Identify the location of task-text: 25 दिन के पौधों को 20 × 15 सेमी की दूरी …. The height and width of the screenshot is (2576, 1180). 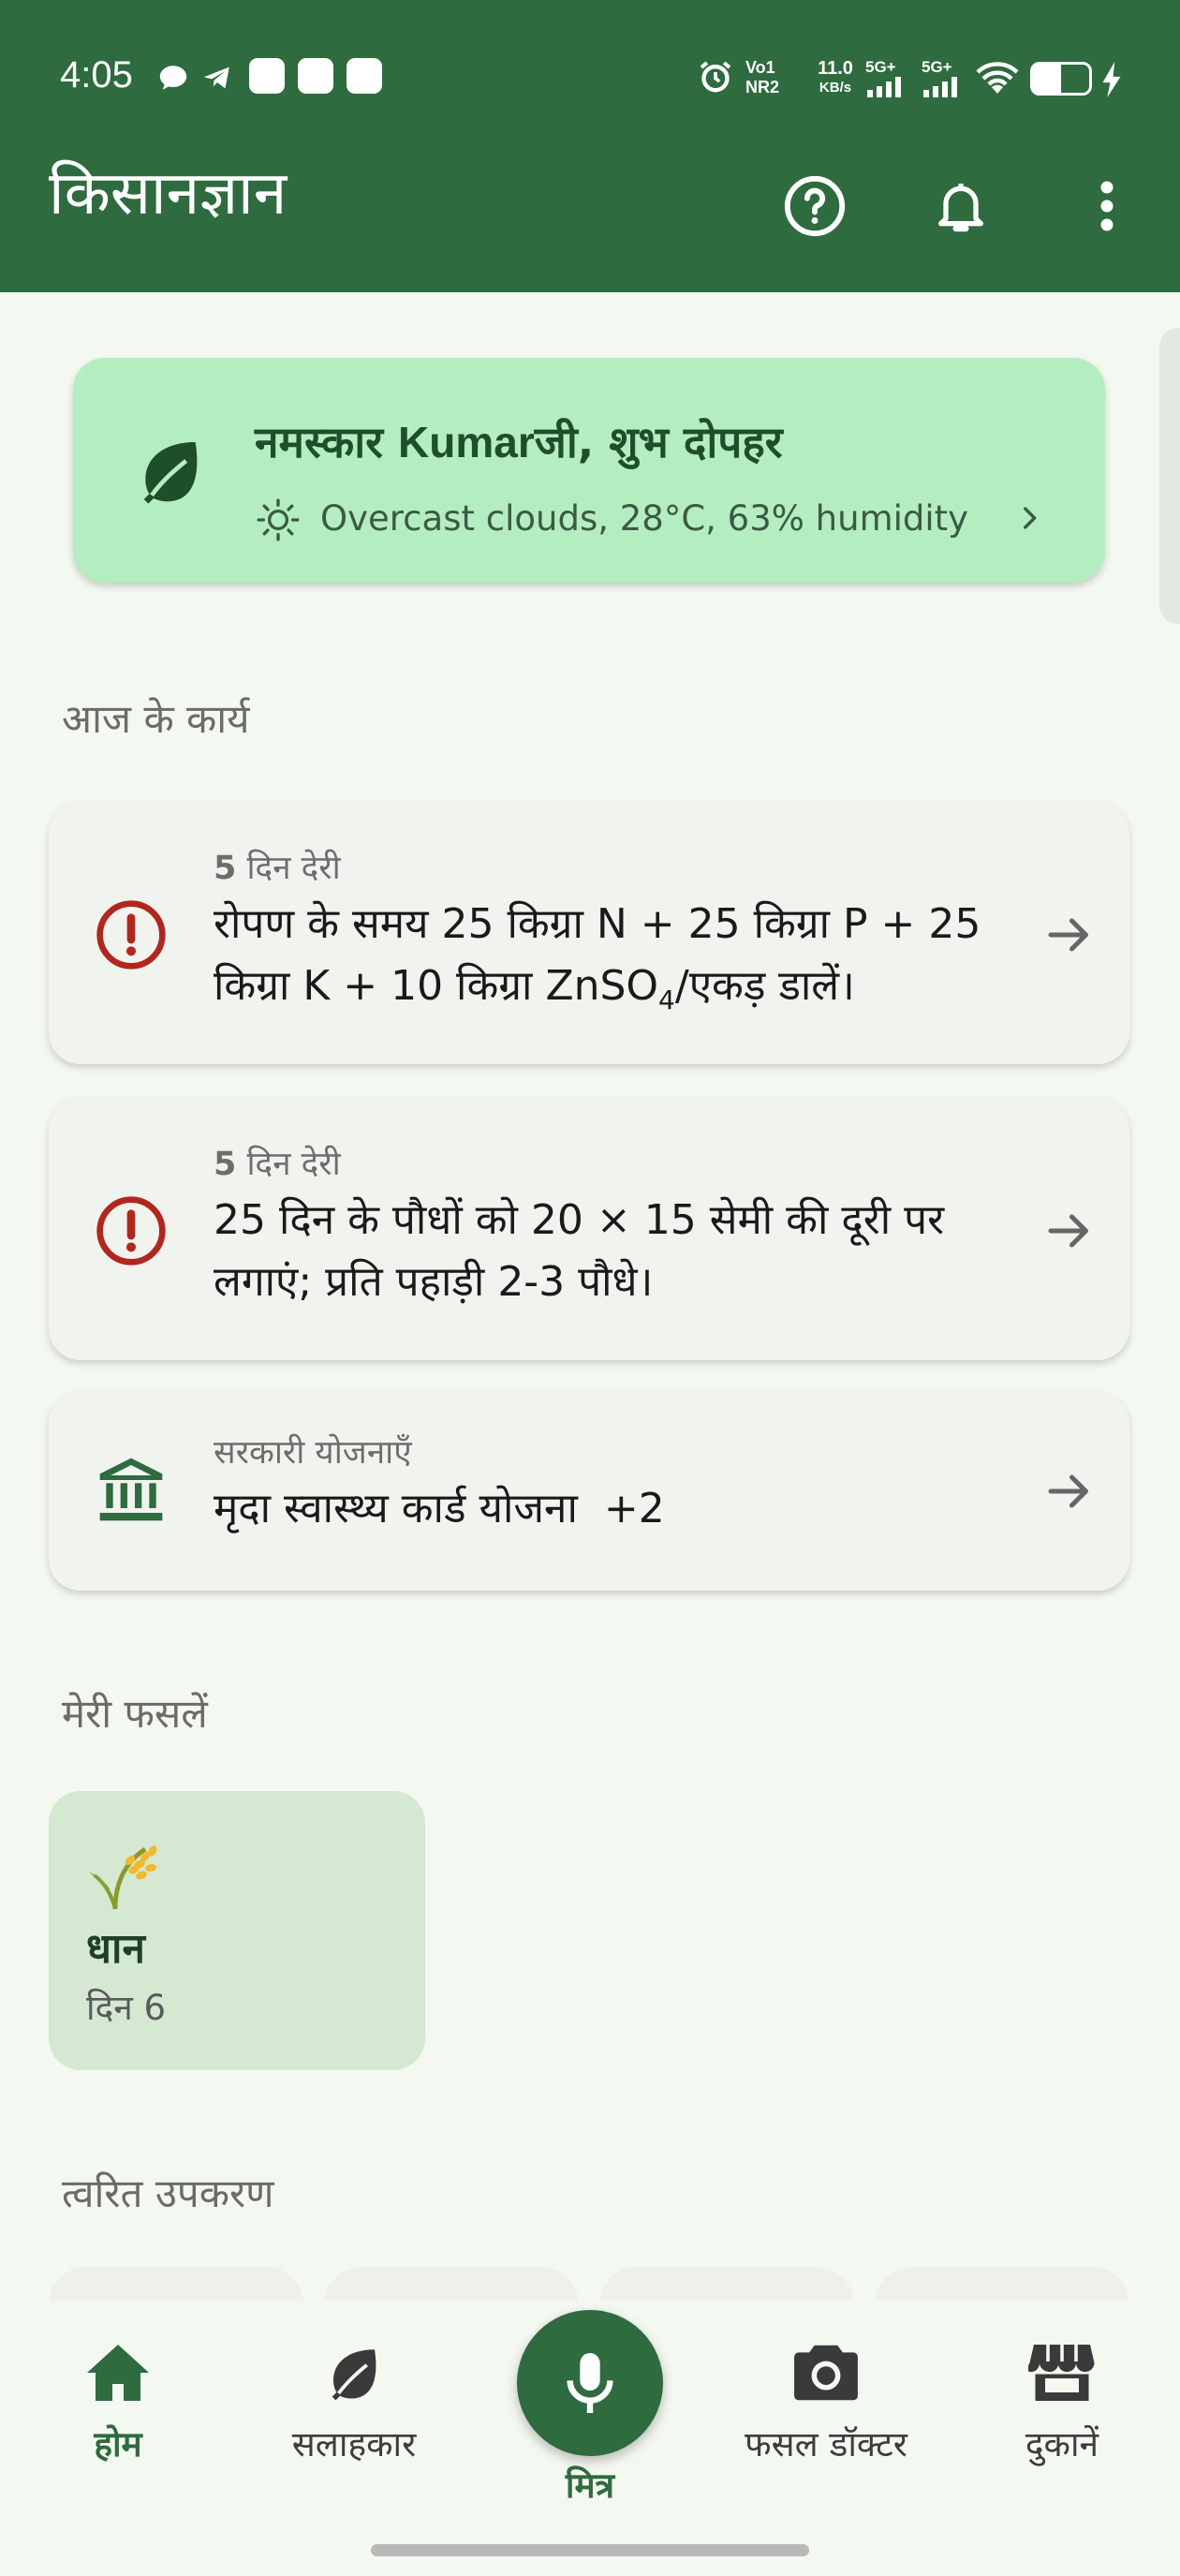
(579, 1251).